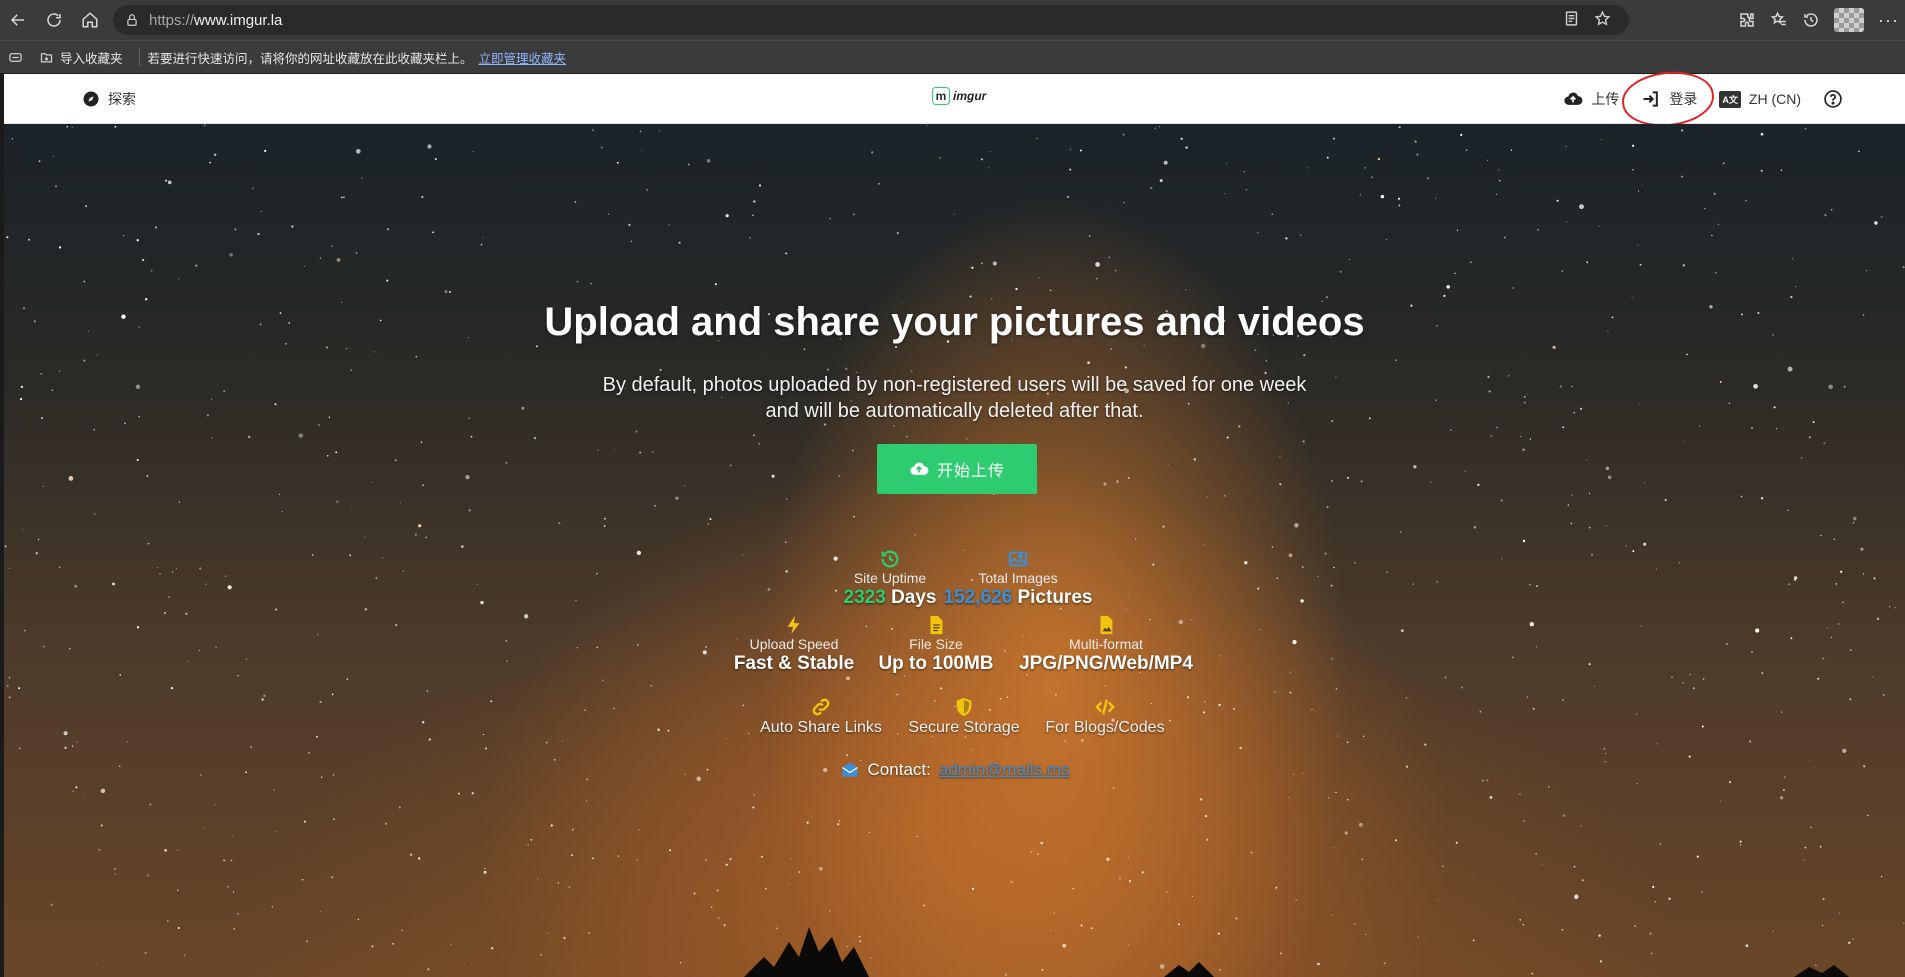 Image resolution: width=1905 pixels, height=977 pixels. Describe the element at coordinates (1811, 20) in the screenshot. I see `history-icon` at that location.